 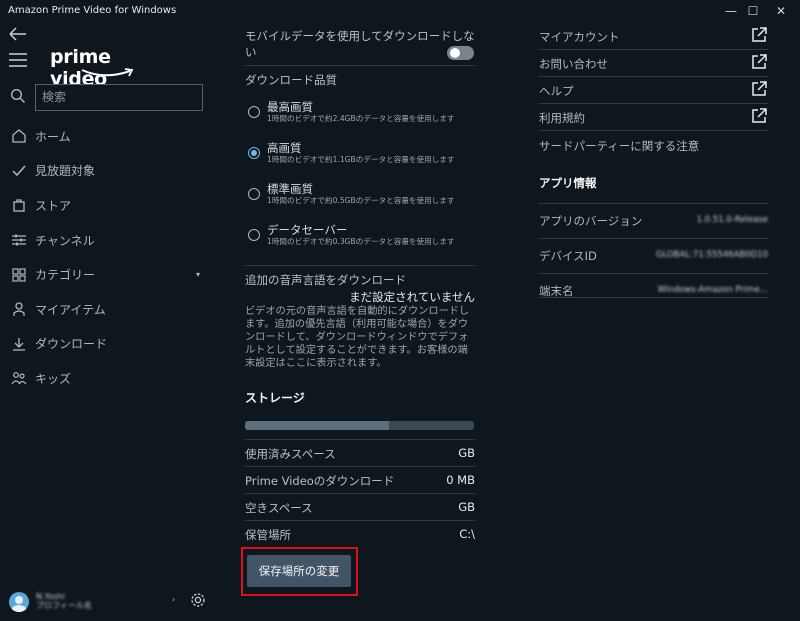 What do you see at coordinates (579, 37) in the screenshot?
I see `link-label: マイアカウント` at bounding box center [579, 37].